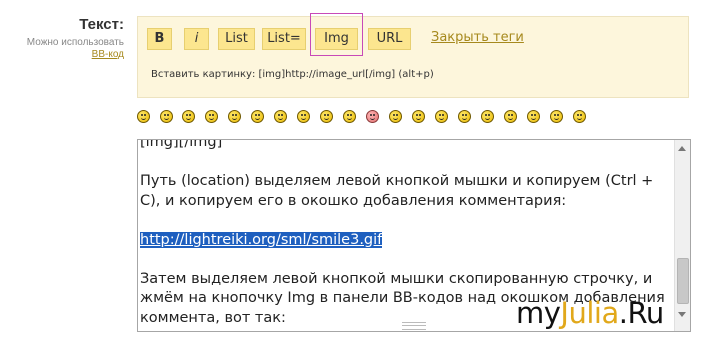 This screenshot has height=340, width=706. I want to click on italic-button: i, so click(196, 39).